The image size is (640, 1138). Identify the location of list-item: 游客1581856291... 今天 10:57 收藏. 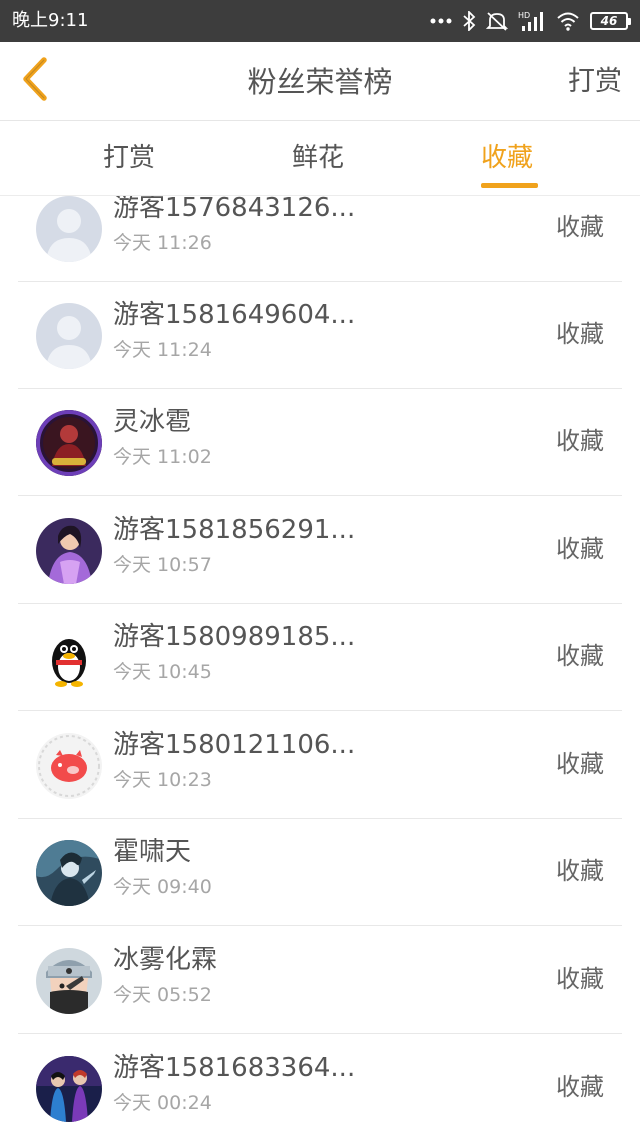
(320, 550).